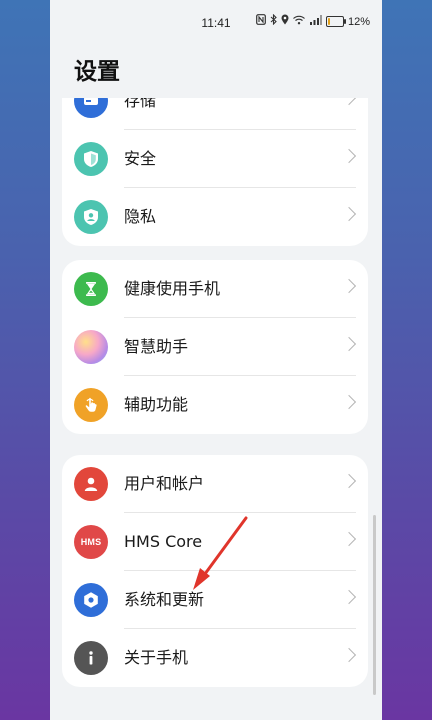 This screenshot has width=432, height=720. Describe the element at coordinates (140, 104) in the screenshot. I see `settings-item-label: 存储` at that location.